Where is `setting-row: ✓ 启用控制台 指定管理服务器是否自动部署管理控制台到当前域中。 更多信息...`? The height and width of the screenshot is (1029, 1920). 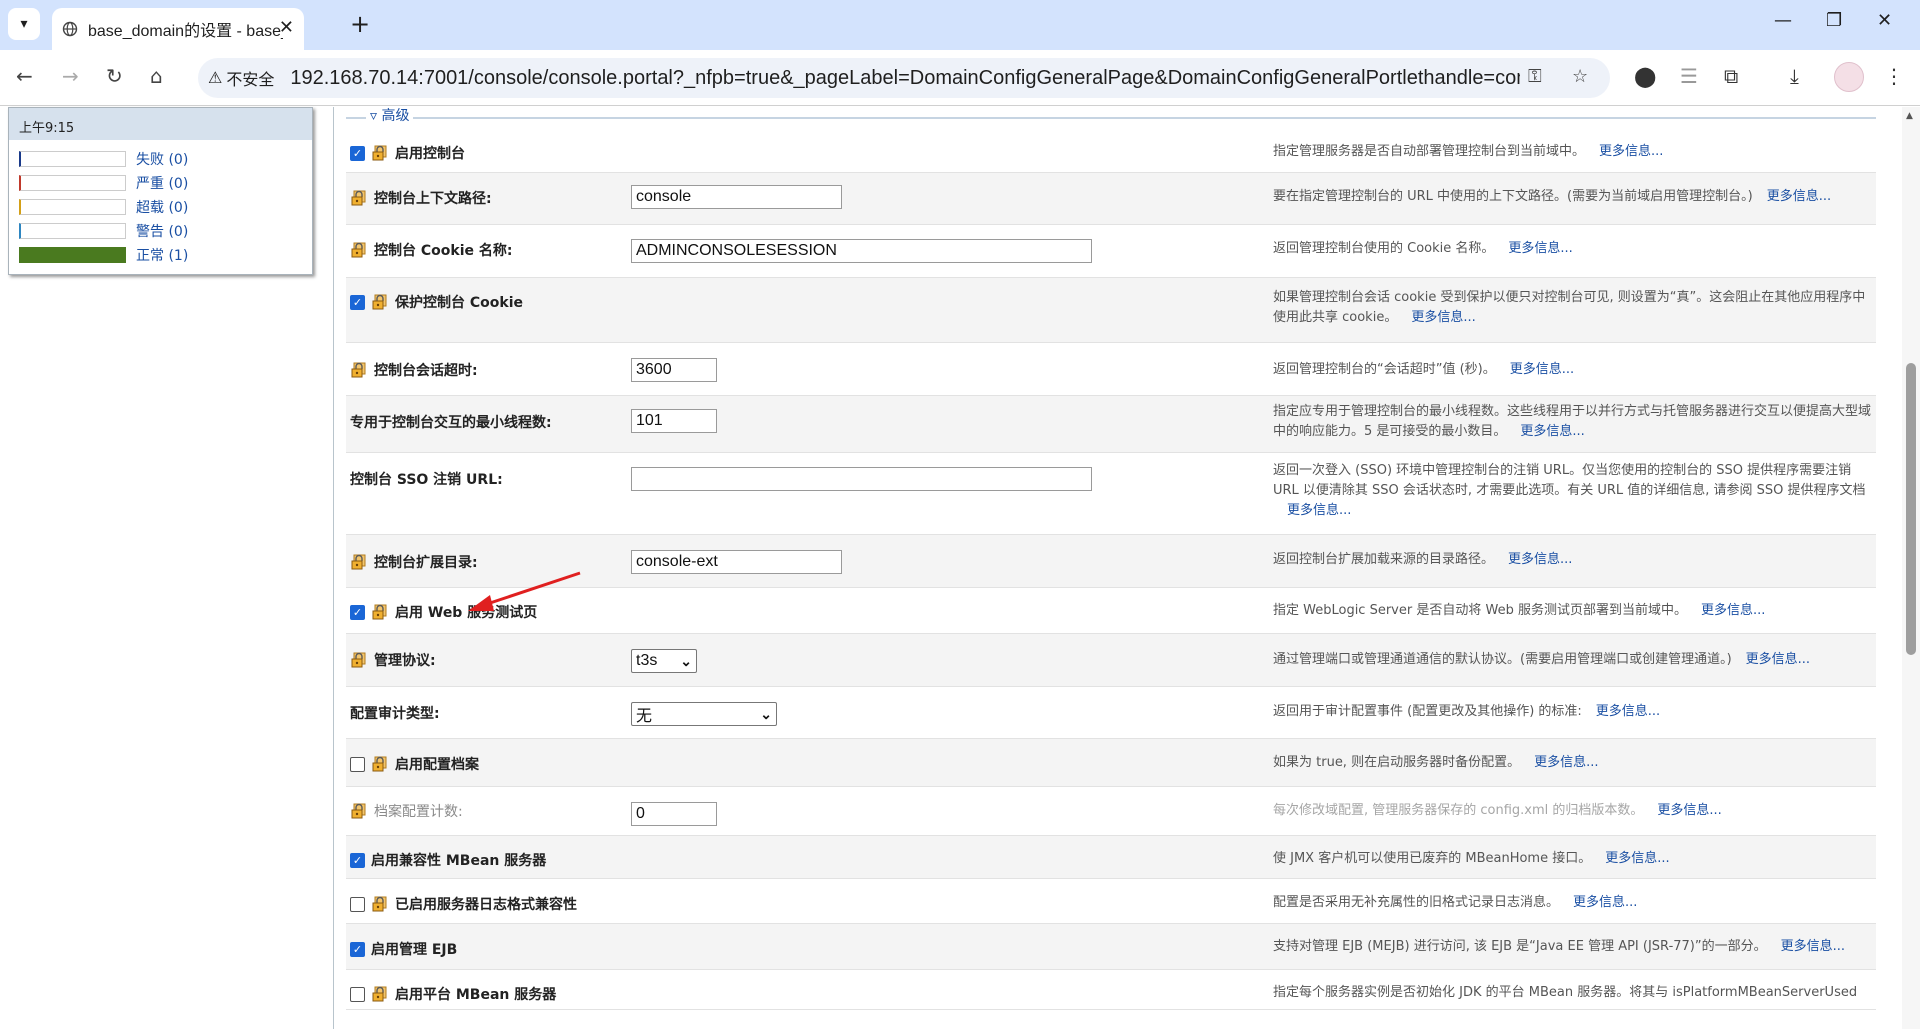 setting-row: ✓ 启用控制台 指定管理服务器是否自动部署管理控制台到当前域中。 更多信息... is located at coordinates (1111, 152).